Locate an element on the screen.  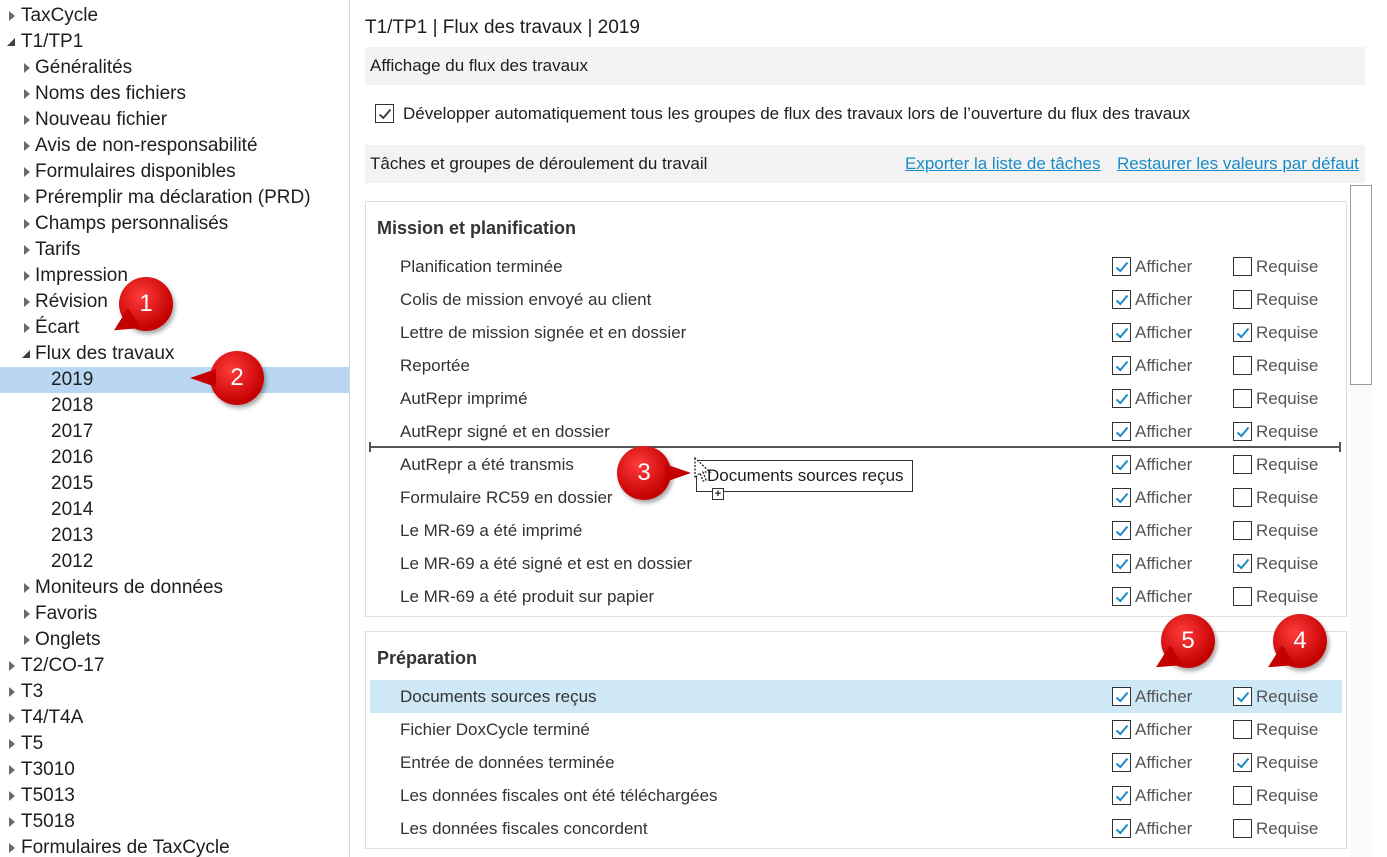
tree-item: TaxCycle is located at coordinates (174, 16).